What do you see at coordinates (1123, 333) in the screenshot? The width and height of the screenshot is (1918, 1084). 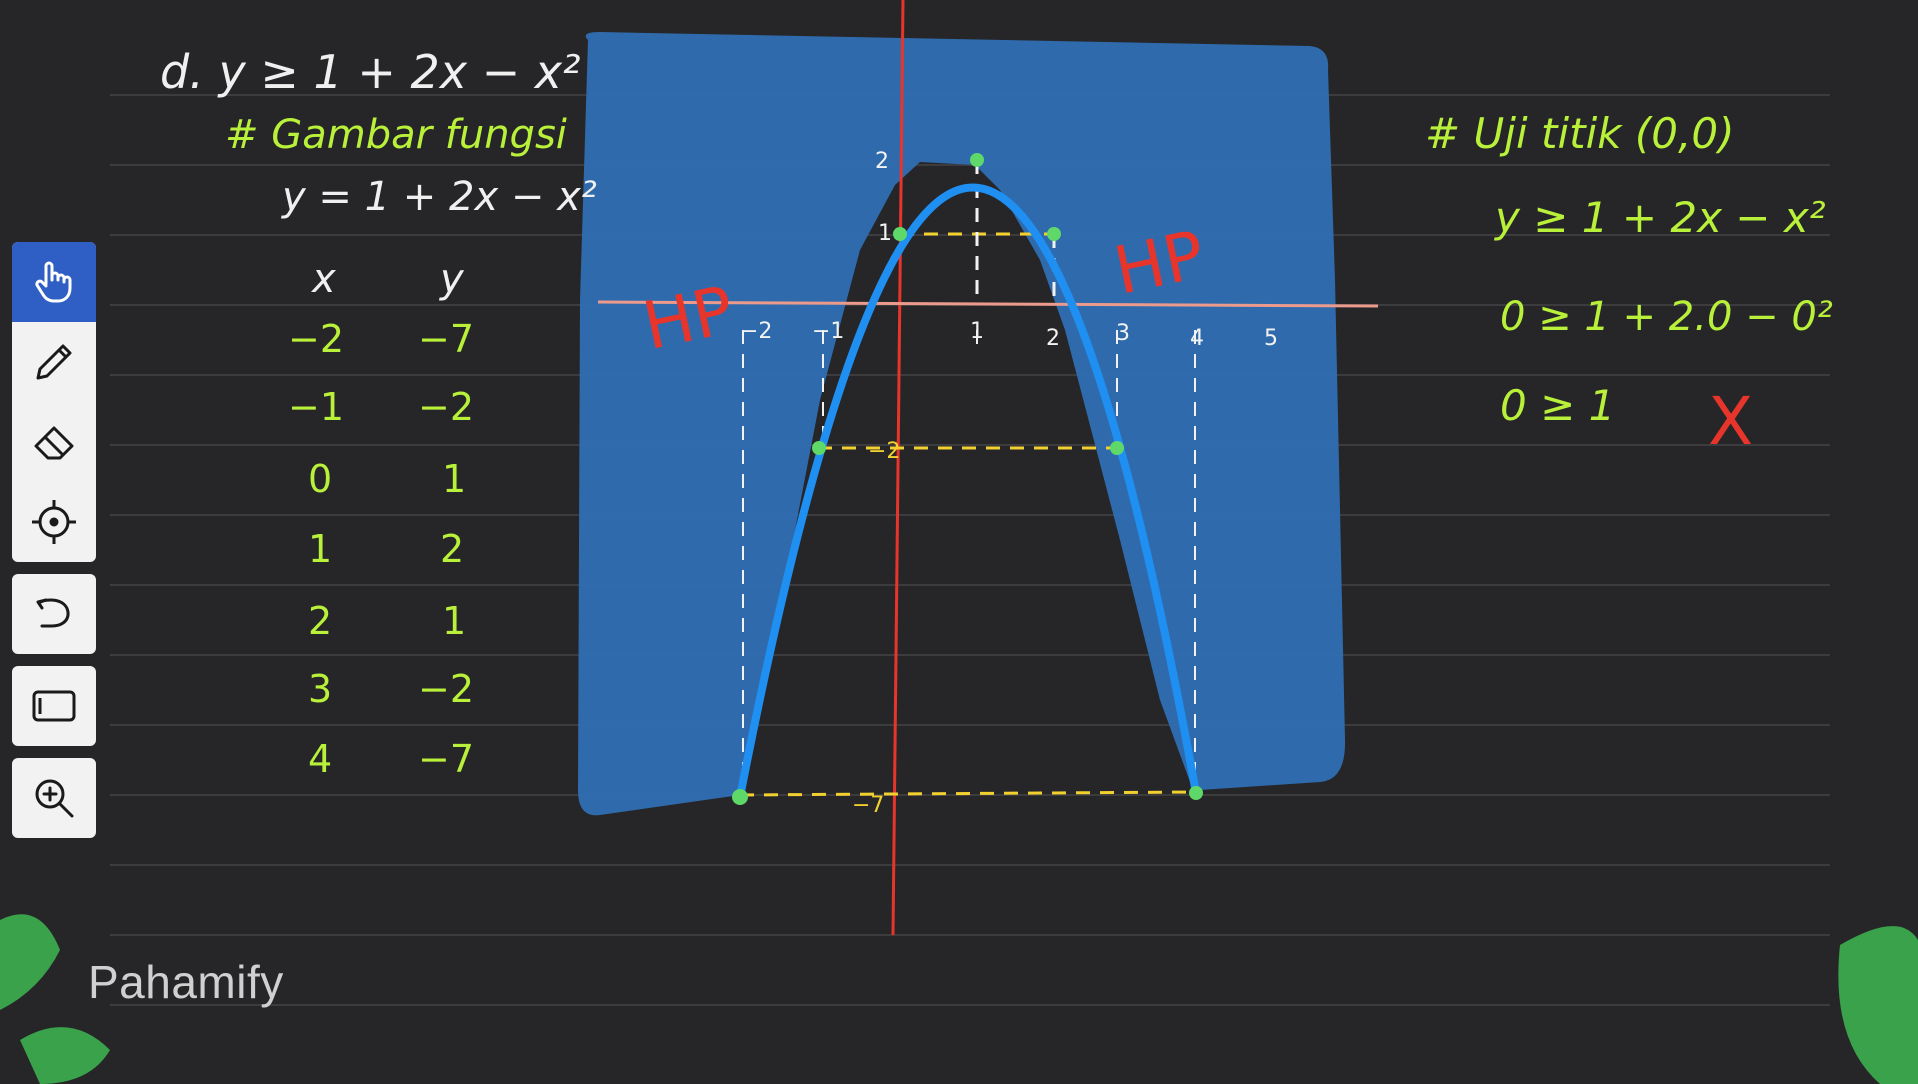 I see `x-tick-label: 3` at bounding box center [1123, 333].